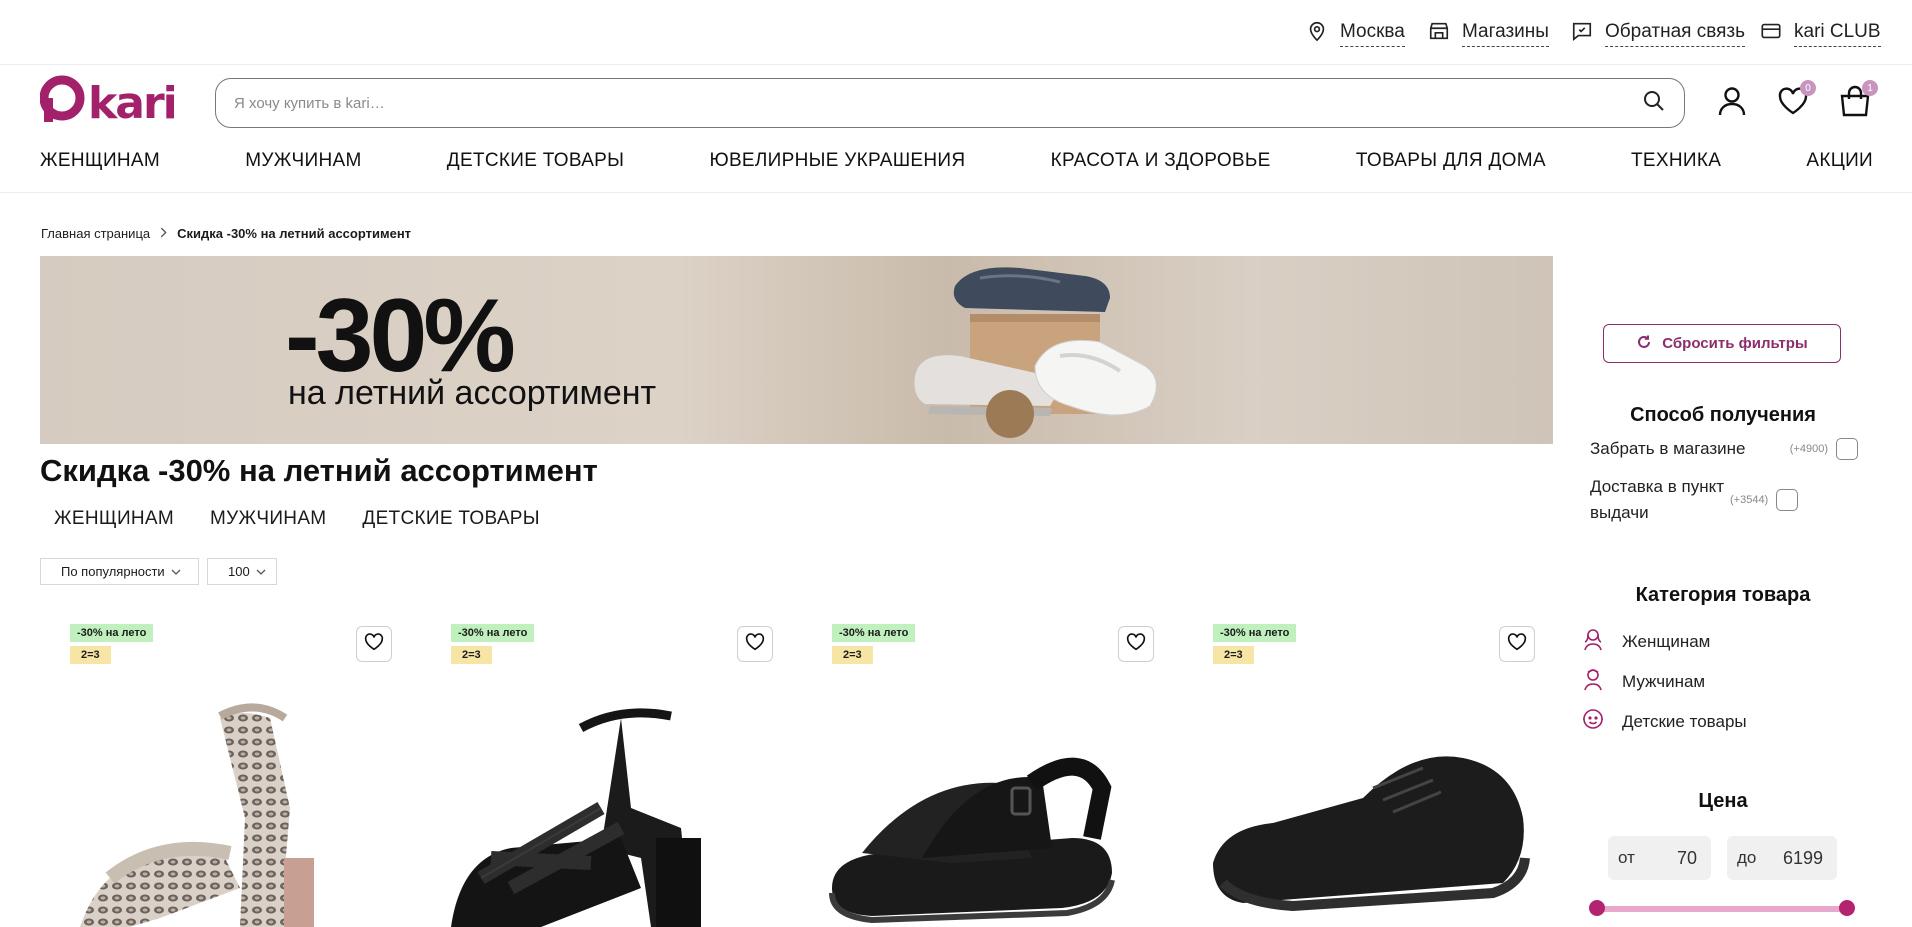  I want to click on banner-shoes-image, so click(1035, 352).